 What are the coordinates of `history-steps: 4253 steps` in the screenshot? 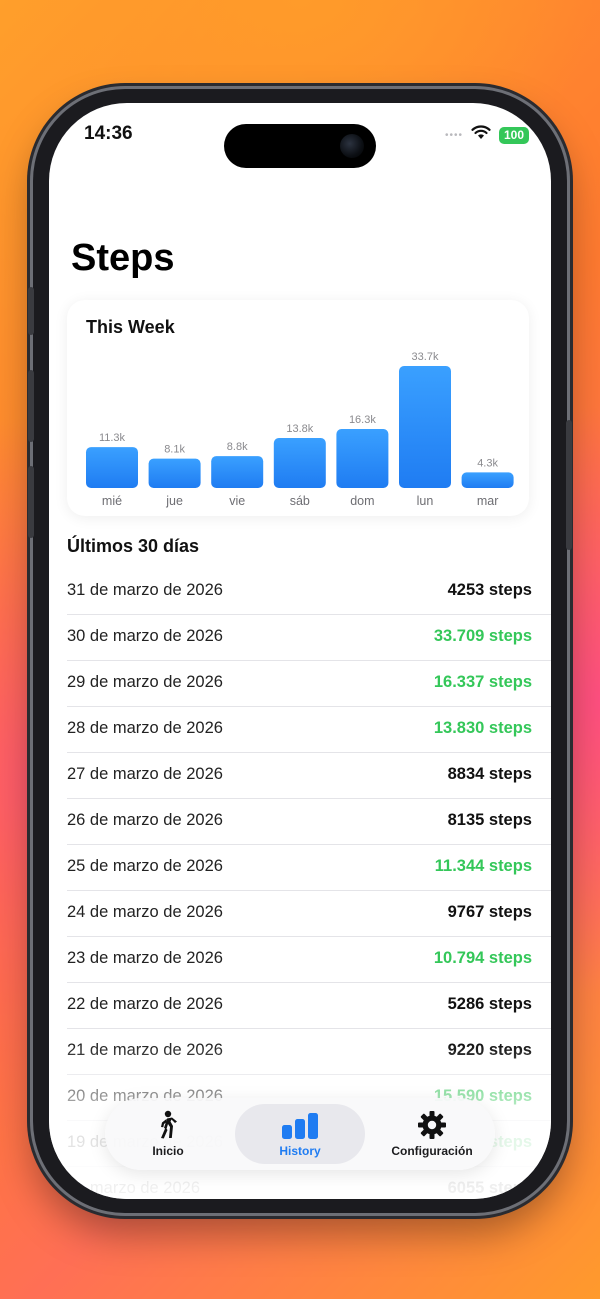 It's located at (489, 590).